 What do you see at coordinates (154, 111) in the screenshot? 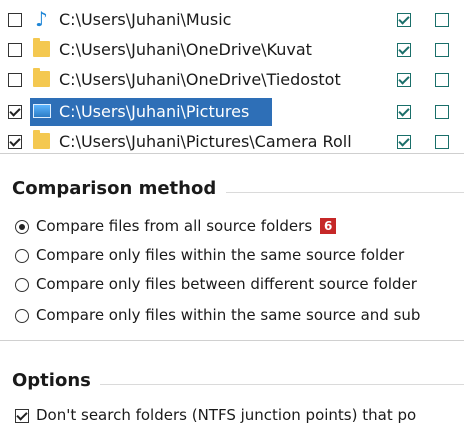
I see `folder-path: C:\Users\Juhani\Pictures` at bounding box center [154, 111].